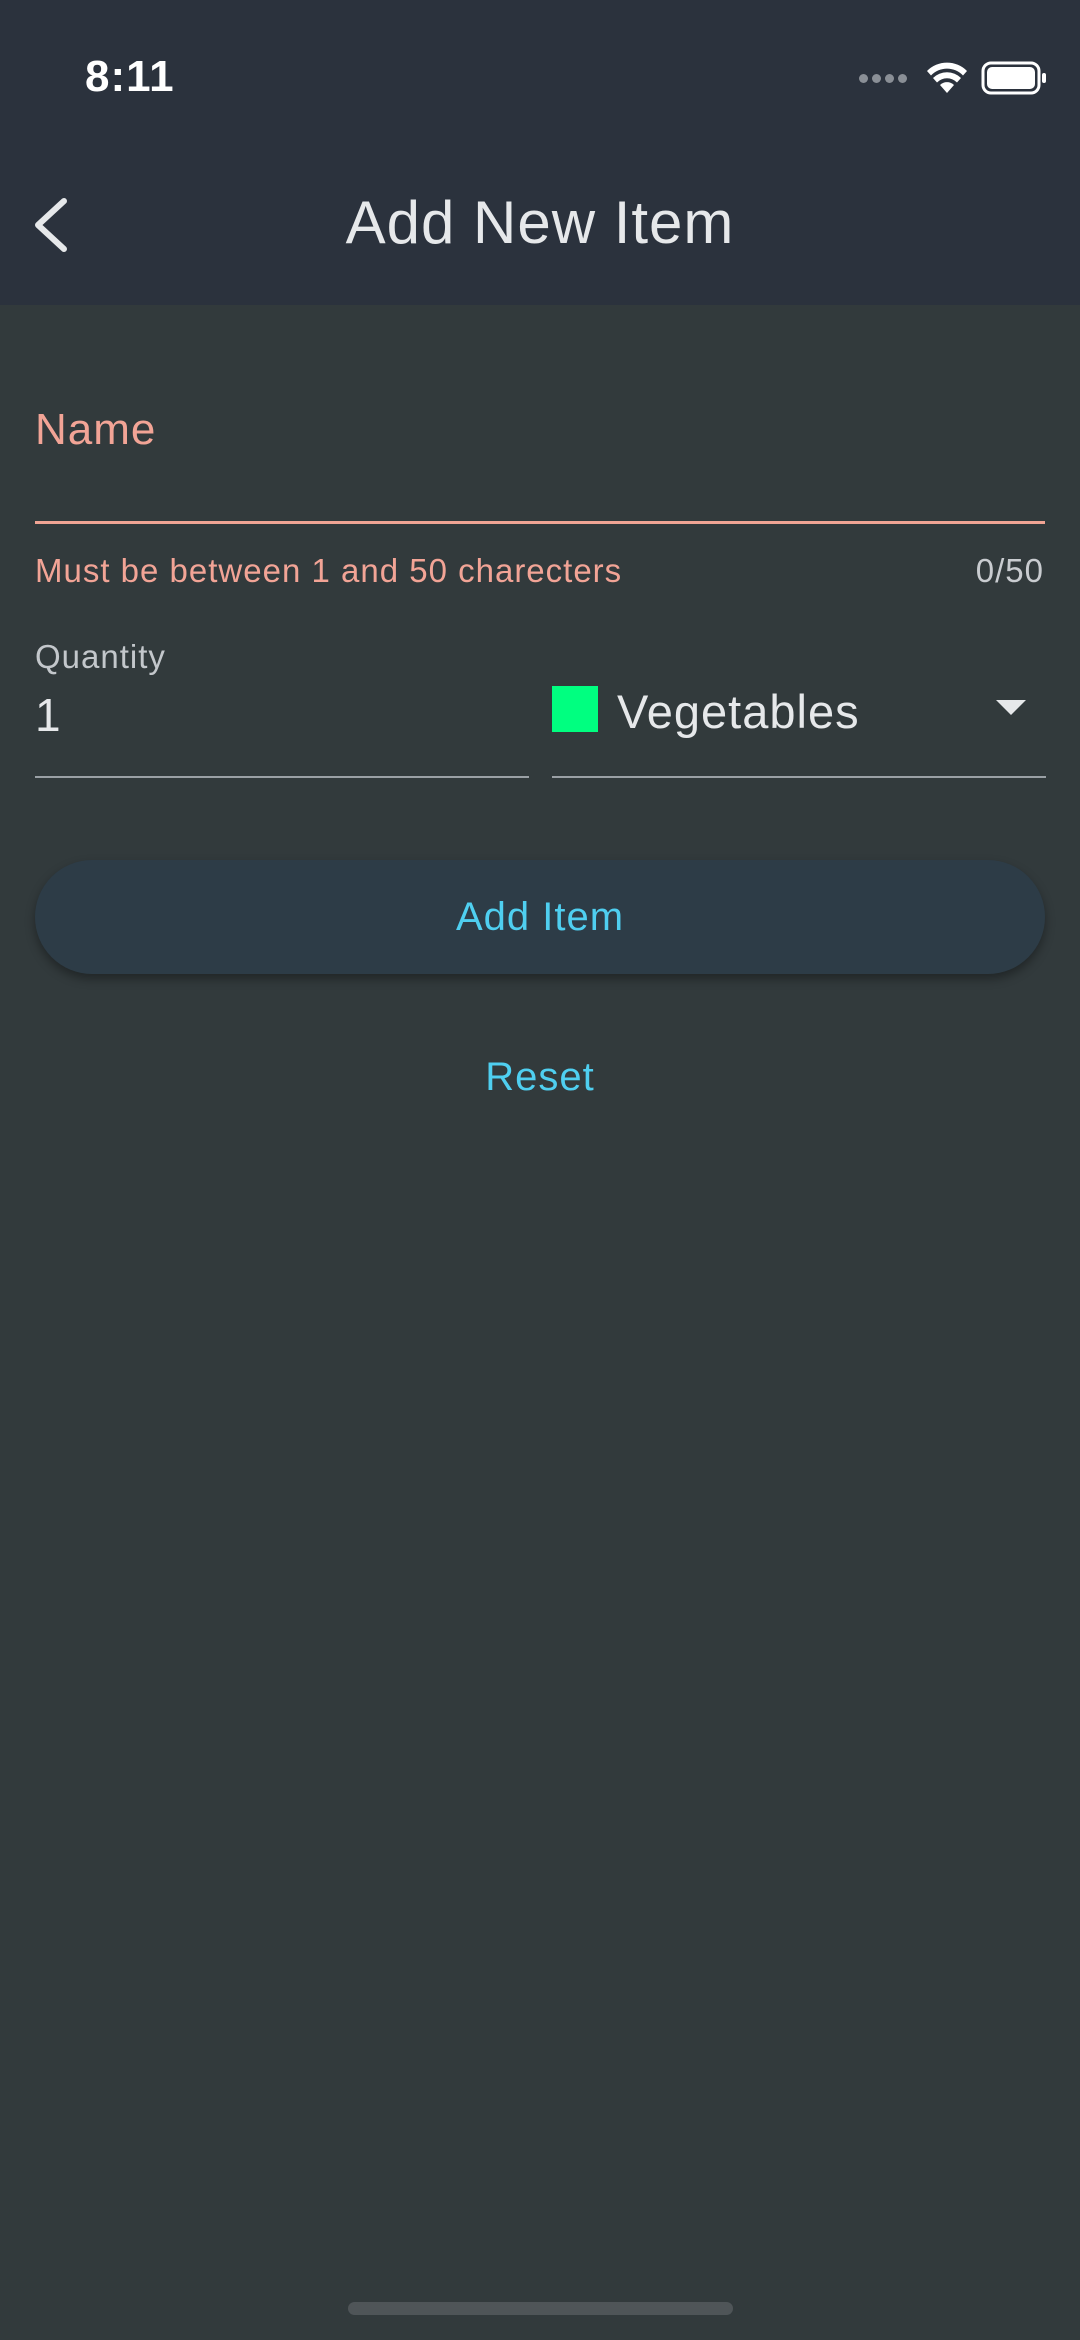 This screenshot has height=2340, width=1080. I want to click on quantity-field-label: Quantity, so click(100, 656).